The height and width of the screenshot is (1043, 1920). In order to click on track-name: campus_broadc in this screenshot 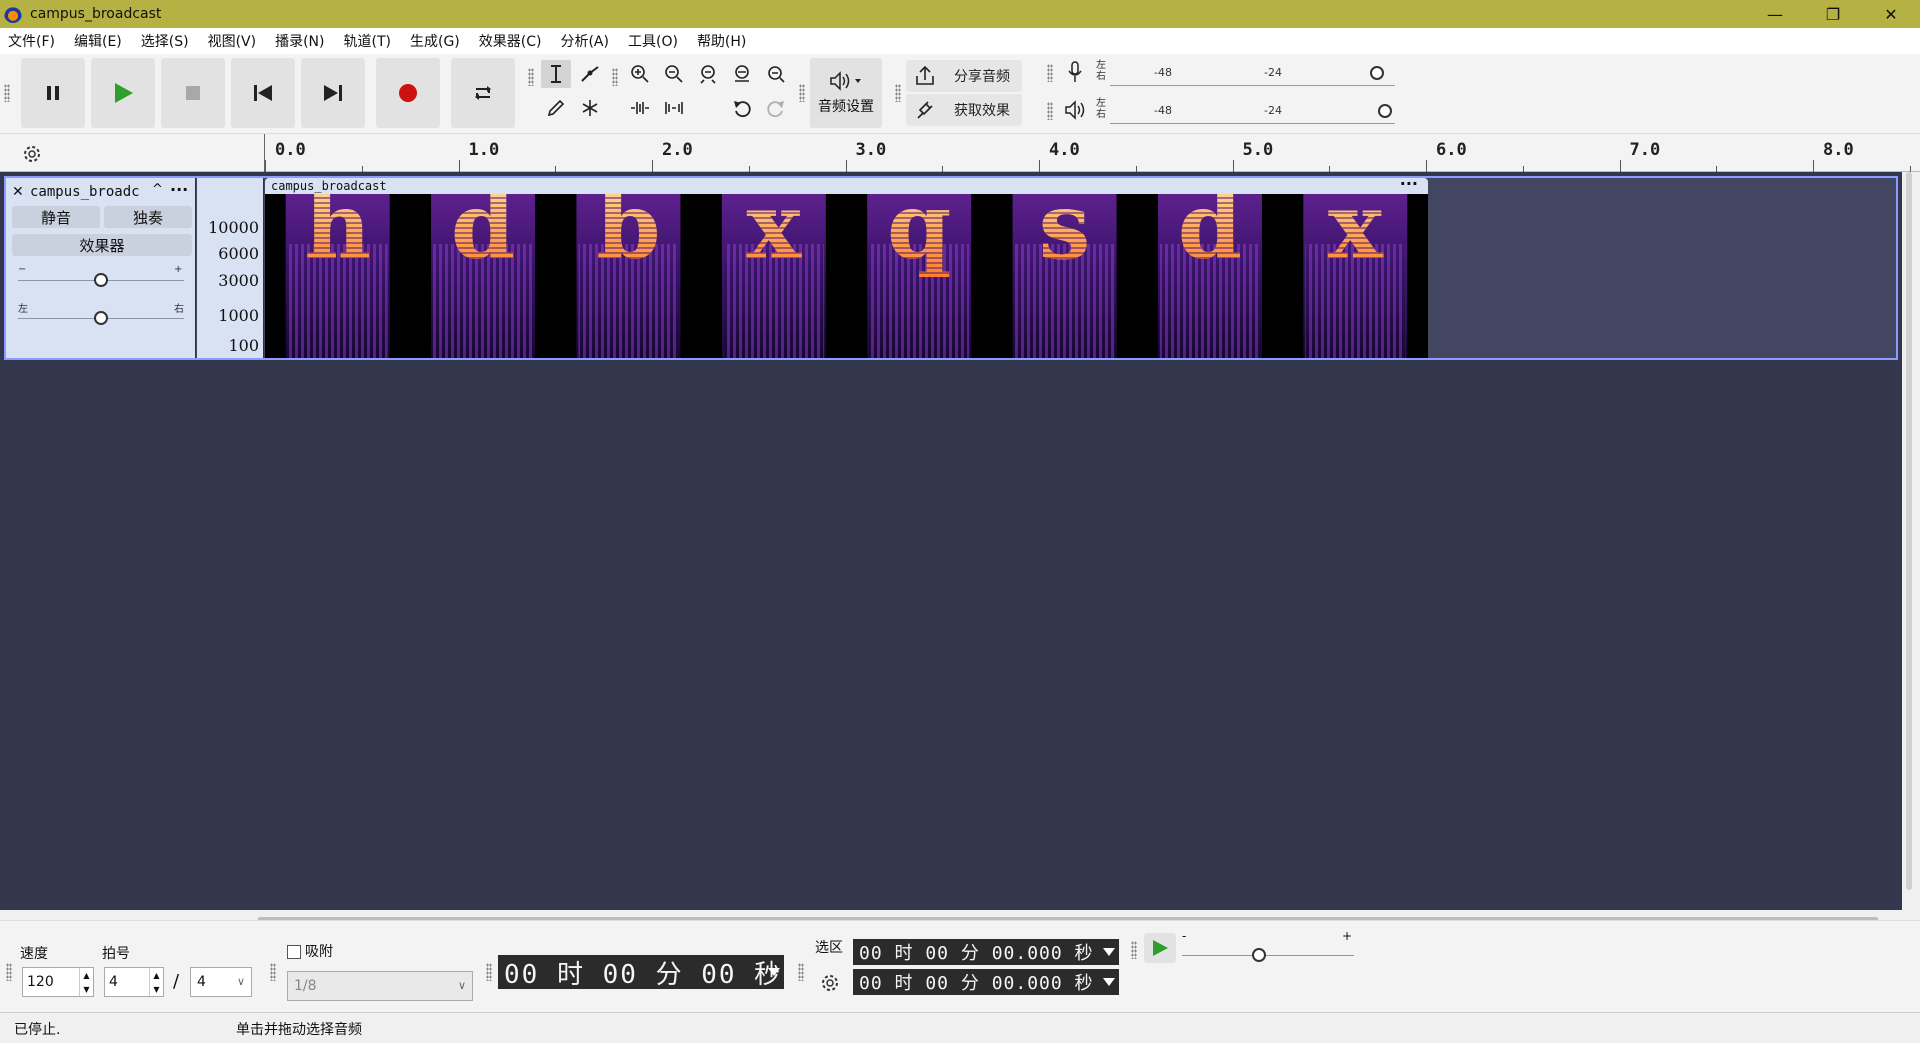, I will do `click(85, 192)`.